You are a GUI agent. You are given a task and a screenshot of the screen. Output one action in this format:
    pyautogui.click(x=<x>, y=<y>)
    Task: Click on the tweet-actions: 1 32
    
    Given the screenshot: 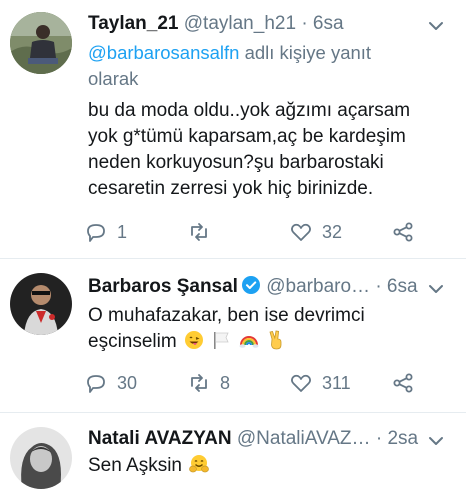 What is the action you would take?
    pyautogui.click(x=254, y=232)
    